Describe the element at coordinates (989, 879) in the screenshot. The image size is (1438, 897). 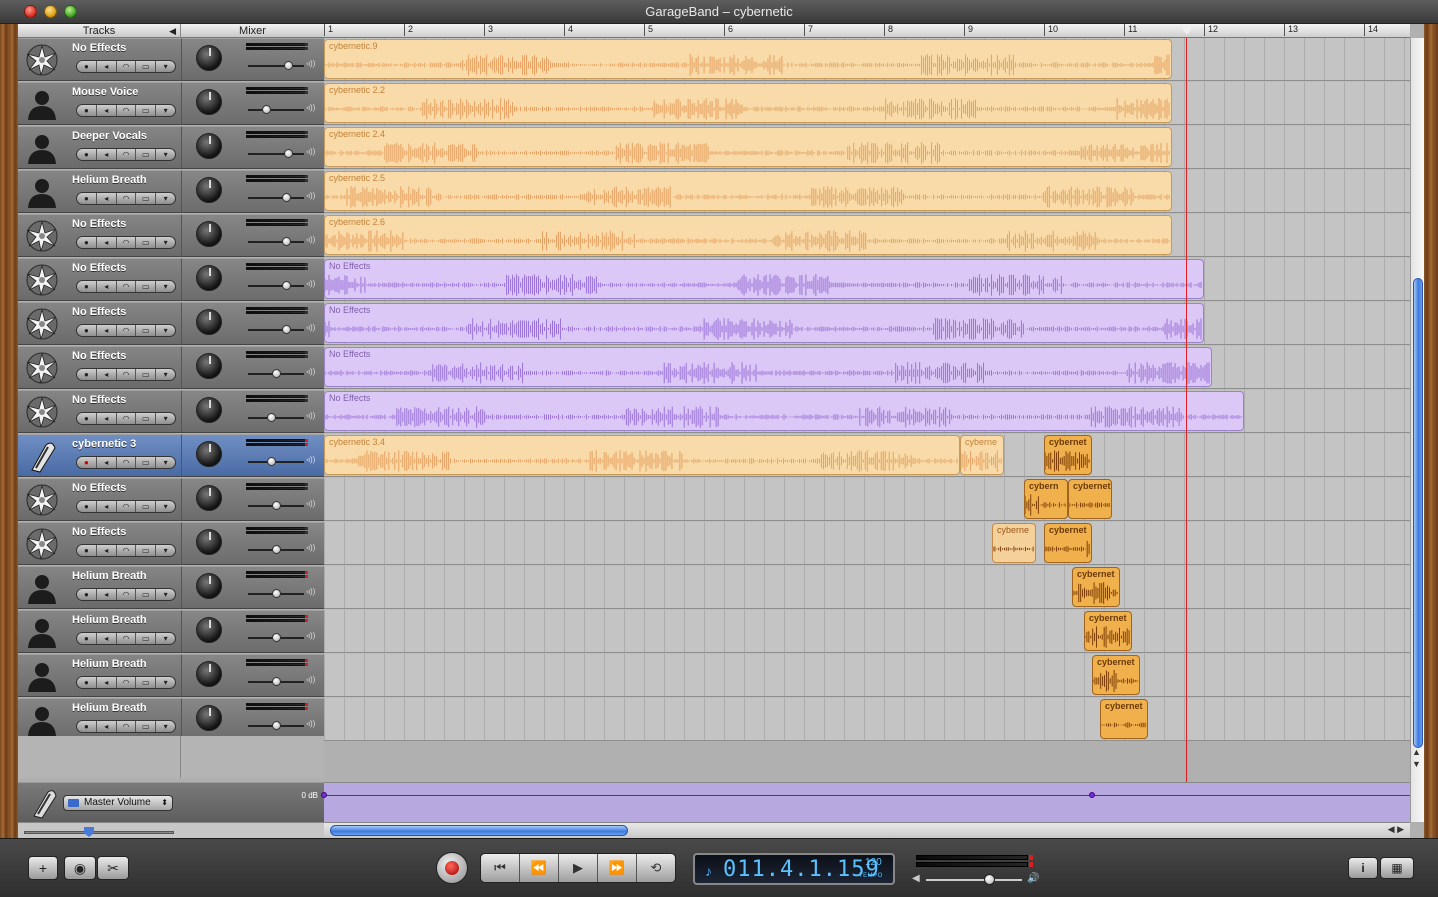
I see `master-volume-thumb` at that location.